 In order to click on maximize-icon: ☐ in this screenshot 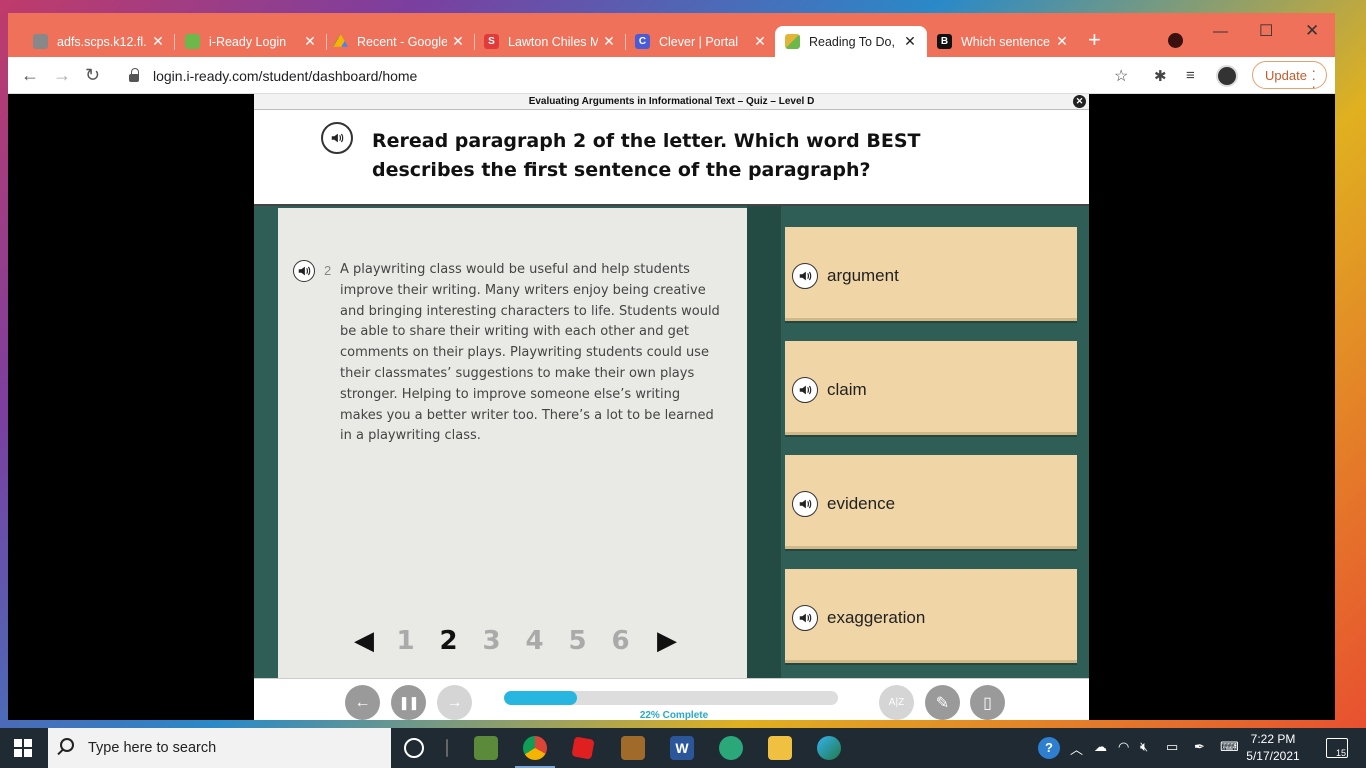, I will do `click(1266, 31)`.